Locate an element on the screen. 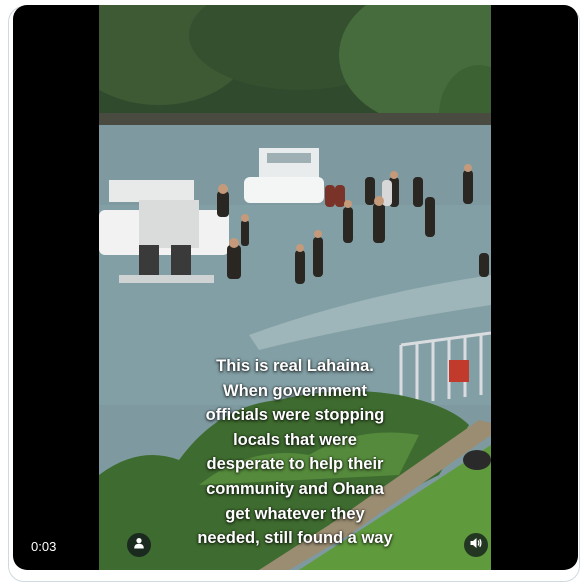 The width and height of the screenshot is (584, 586). user-tag-button is located at coordinates (139, 545).